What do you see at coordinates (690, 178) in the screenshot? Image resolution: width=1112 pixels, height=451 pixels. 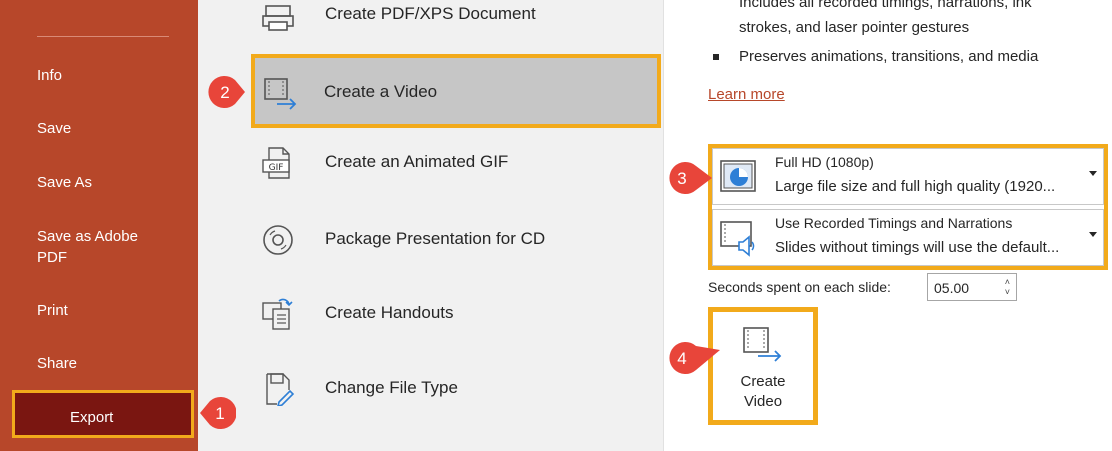 I see `callout-3: 3` at bounding box center [690, 178].